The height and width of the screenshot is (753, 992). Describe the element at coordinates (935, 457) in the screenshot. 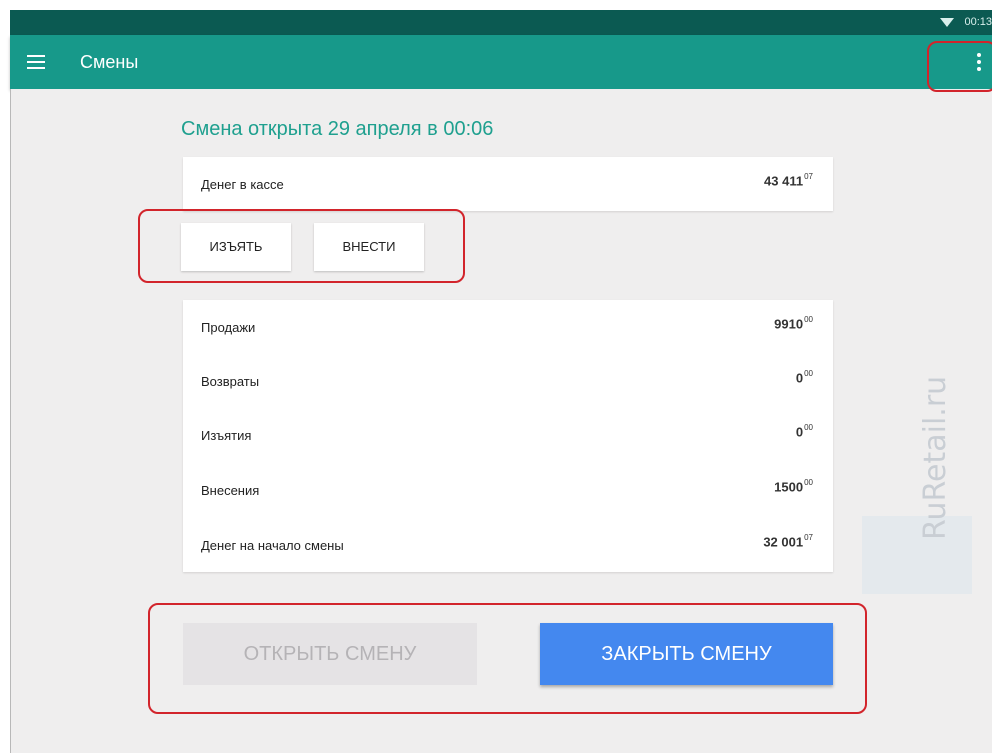

I see `watermark-text: RuRetail.ru` at that location.